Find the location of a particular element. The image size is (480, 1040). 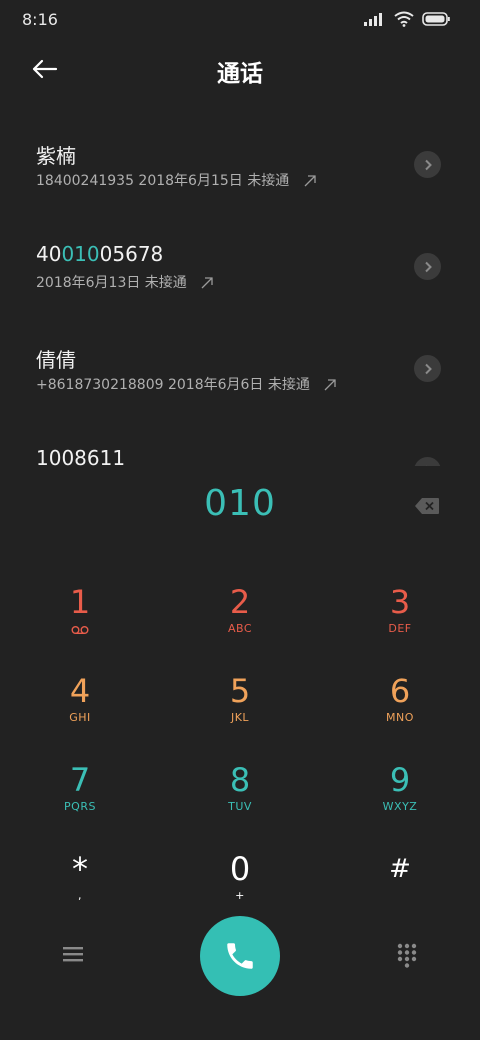

key-7: 7 PQRS is located at coordinates (80, 798).